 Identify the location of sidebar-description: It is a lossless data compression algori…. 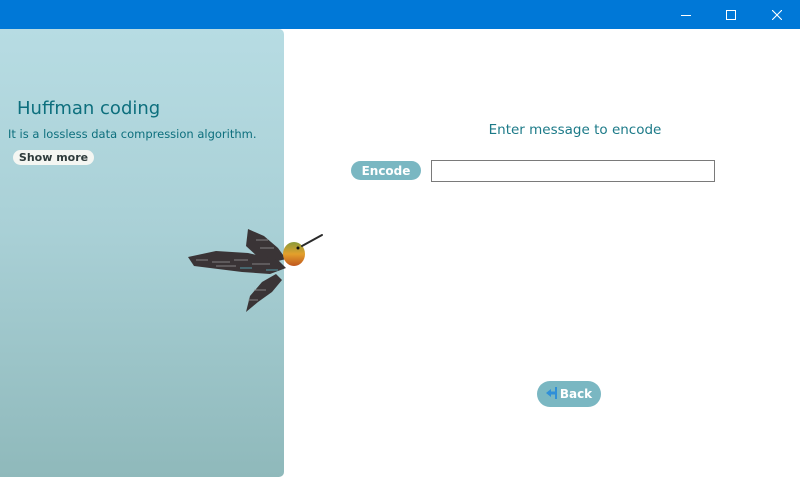
(132, 134).